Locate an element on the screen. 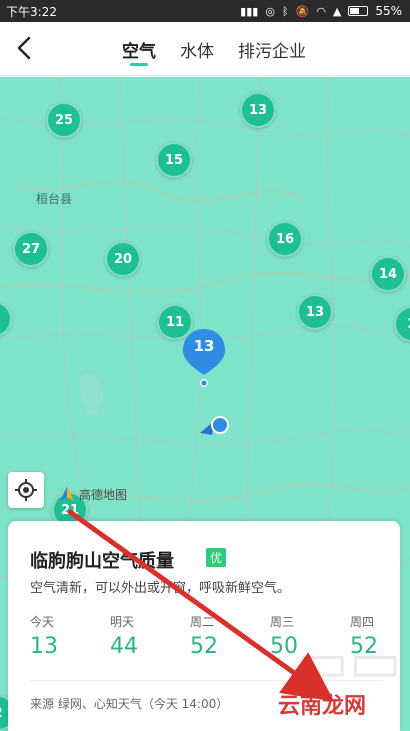  forecast-day: 周二 52 is located at coordinates (212, 636).